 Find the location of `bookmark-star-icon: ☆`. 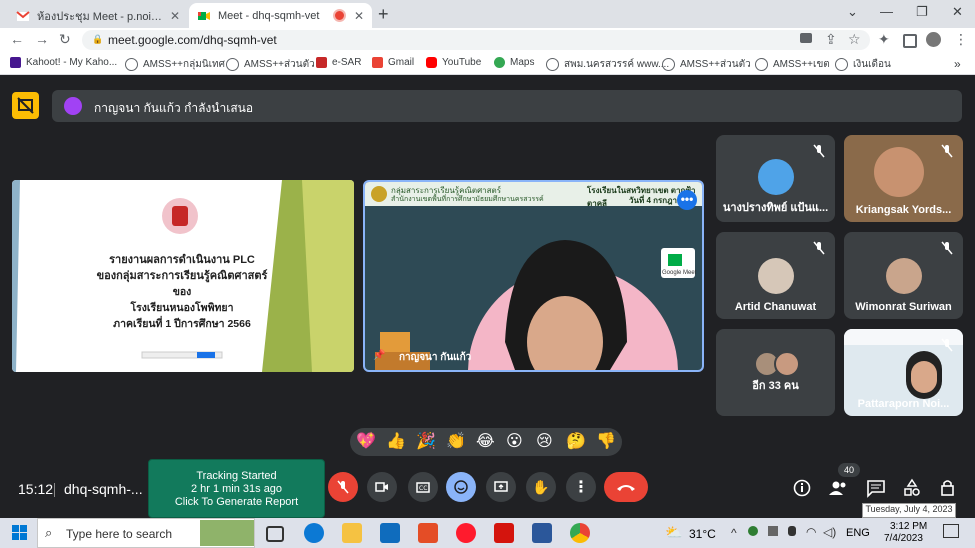

bookmark-star-icon: ☆ is located at coordinates (854, 39).